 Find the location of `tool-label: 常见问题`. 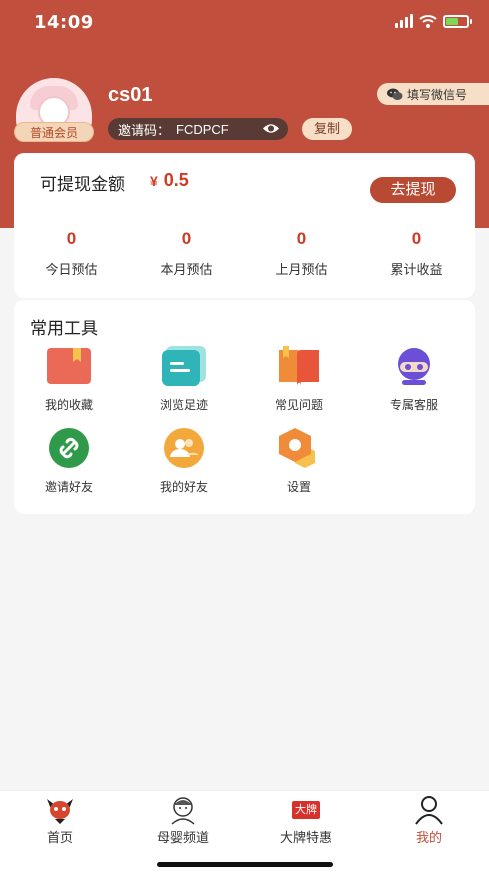

tool-label: 常见问题 is located at coordinates (298, 405).